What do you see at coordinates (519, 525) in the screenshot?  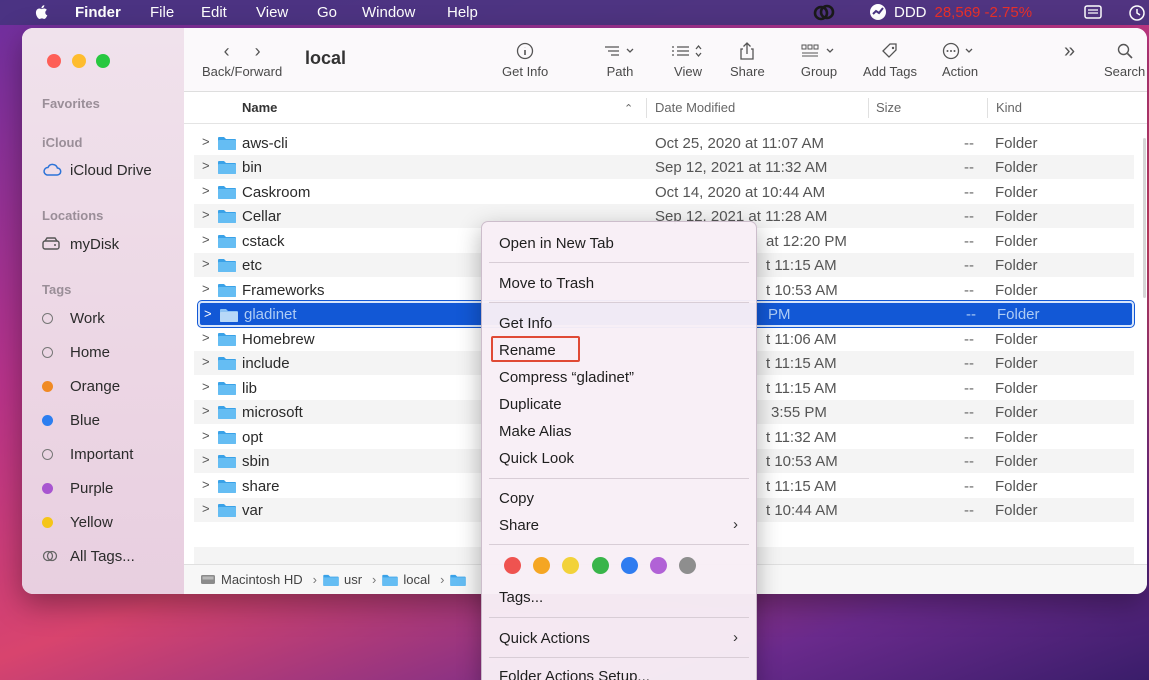 I see `menu-item-share: Share` at bounding box center [519, 525].